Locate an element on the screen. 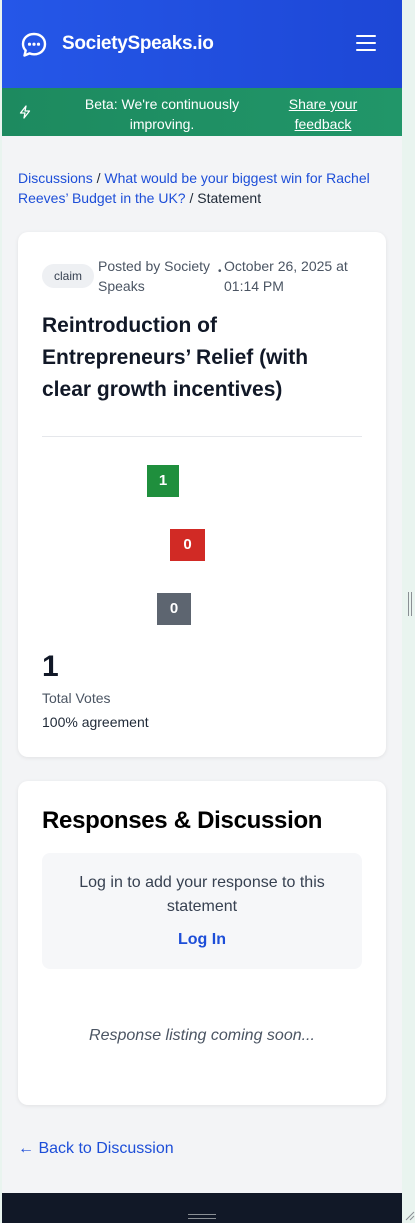 The height and width of the screenshot is (1223, 415). total-votes-label: Total Votes is located at coordinates (76, 698).